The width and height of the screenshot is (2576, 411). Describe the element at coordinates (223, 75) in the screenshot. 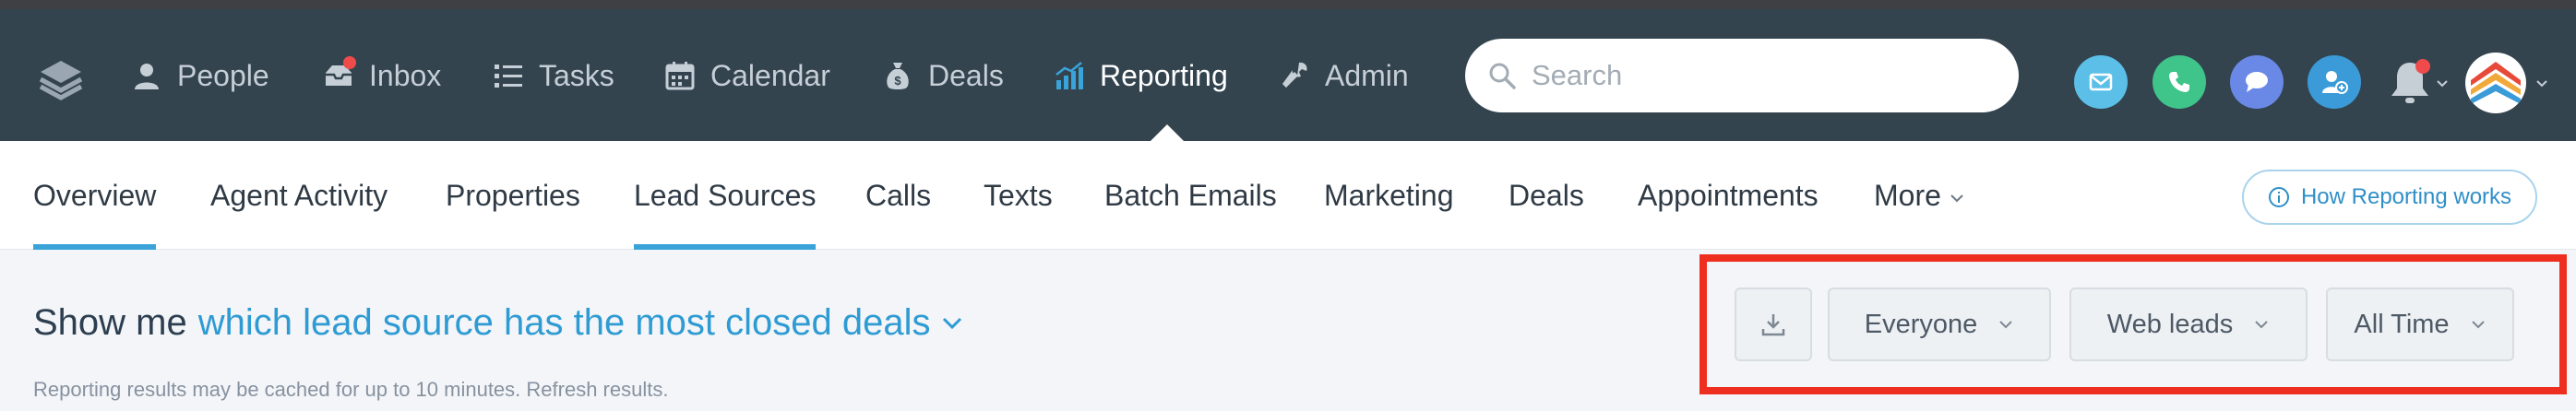

I see `nav-item-label: People` at that location.